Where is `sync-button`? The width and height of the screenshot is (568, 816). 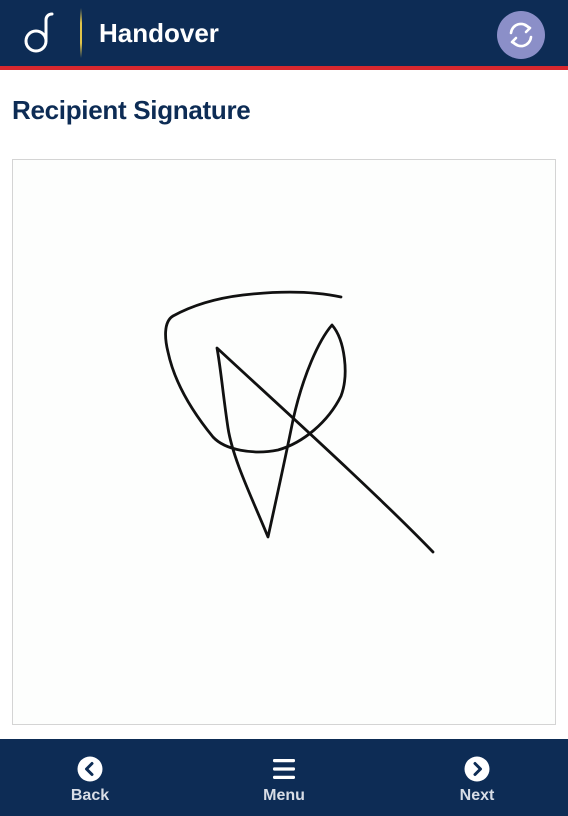 sync-button is located at coordinates (521, 35).